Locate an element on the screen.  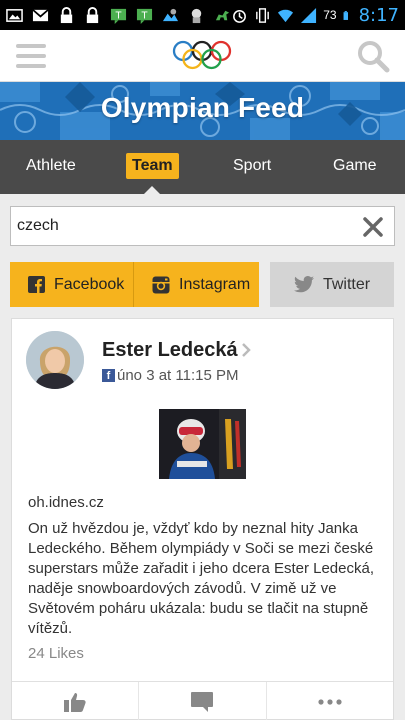
more-button is located at coordinates (330, 701).